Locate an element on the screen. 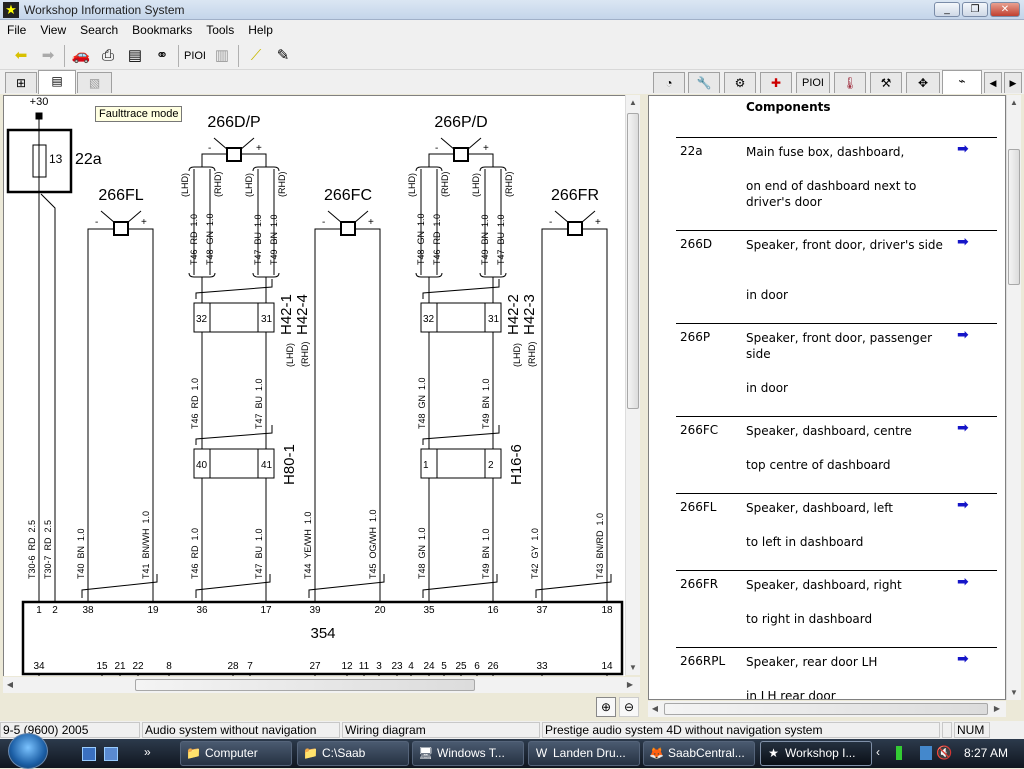  download-doc-icon: ▤ is located at coordinates (135, 56).